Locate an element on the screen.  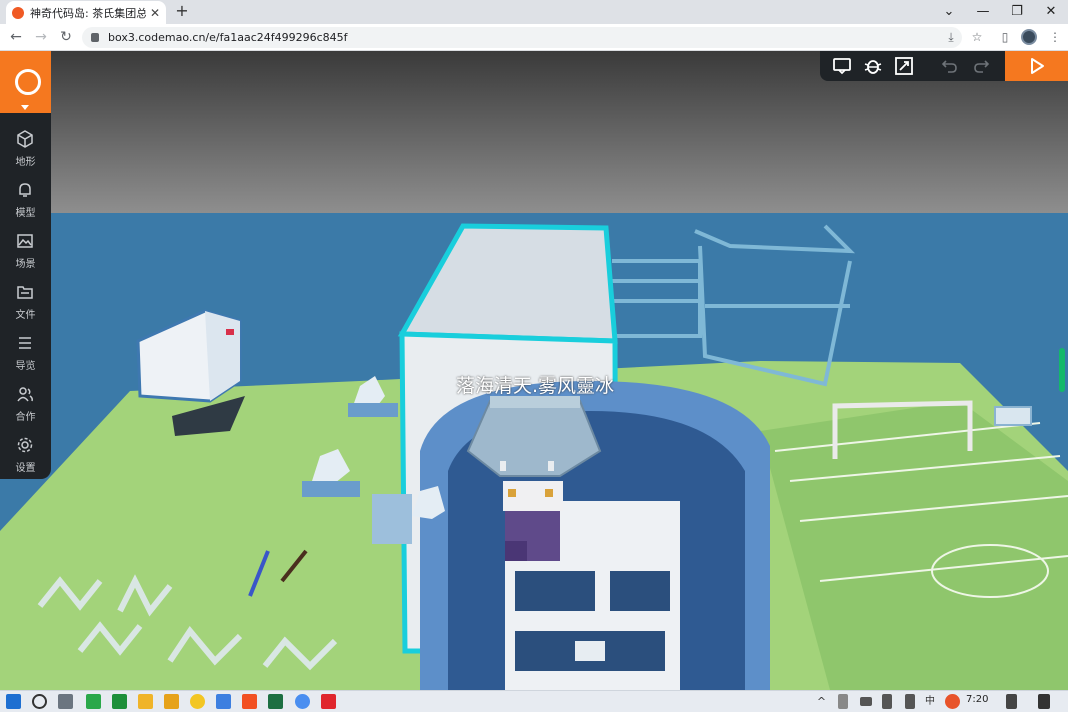
tray-chevron-icon: ^ is located at coordinates (821, 701).